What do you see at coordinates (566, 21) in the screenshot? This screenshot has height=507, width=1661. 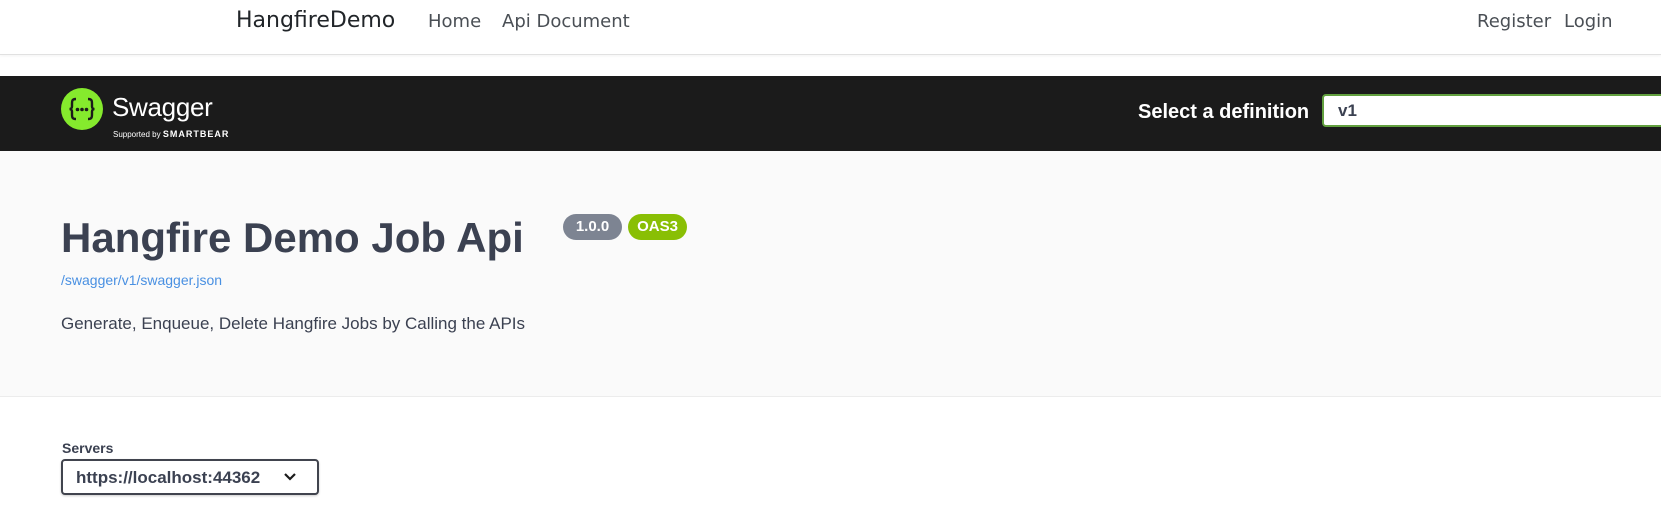 I see `nav-api-document-link: Api Document` at bounding box center [566, 21].